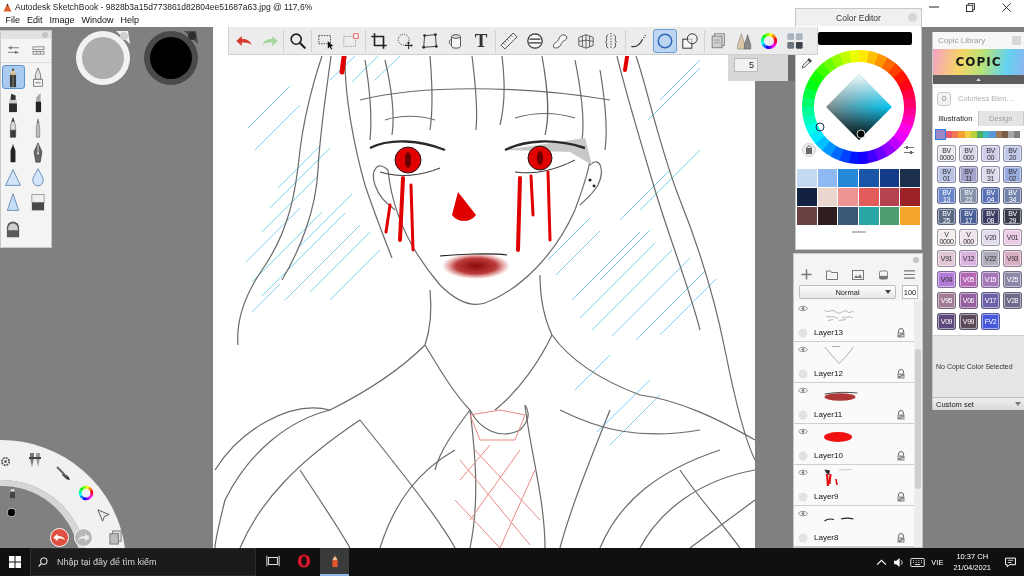 Image resolution: width=1024 pixels, height=576 pixels. I want to click on speaker-icon, so click(899, 562).